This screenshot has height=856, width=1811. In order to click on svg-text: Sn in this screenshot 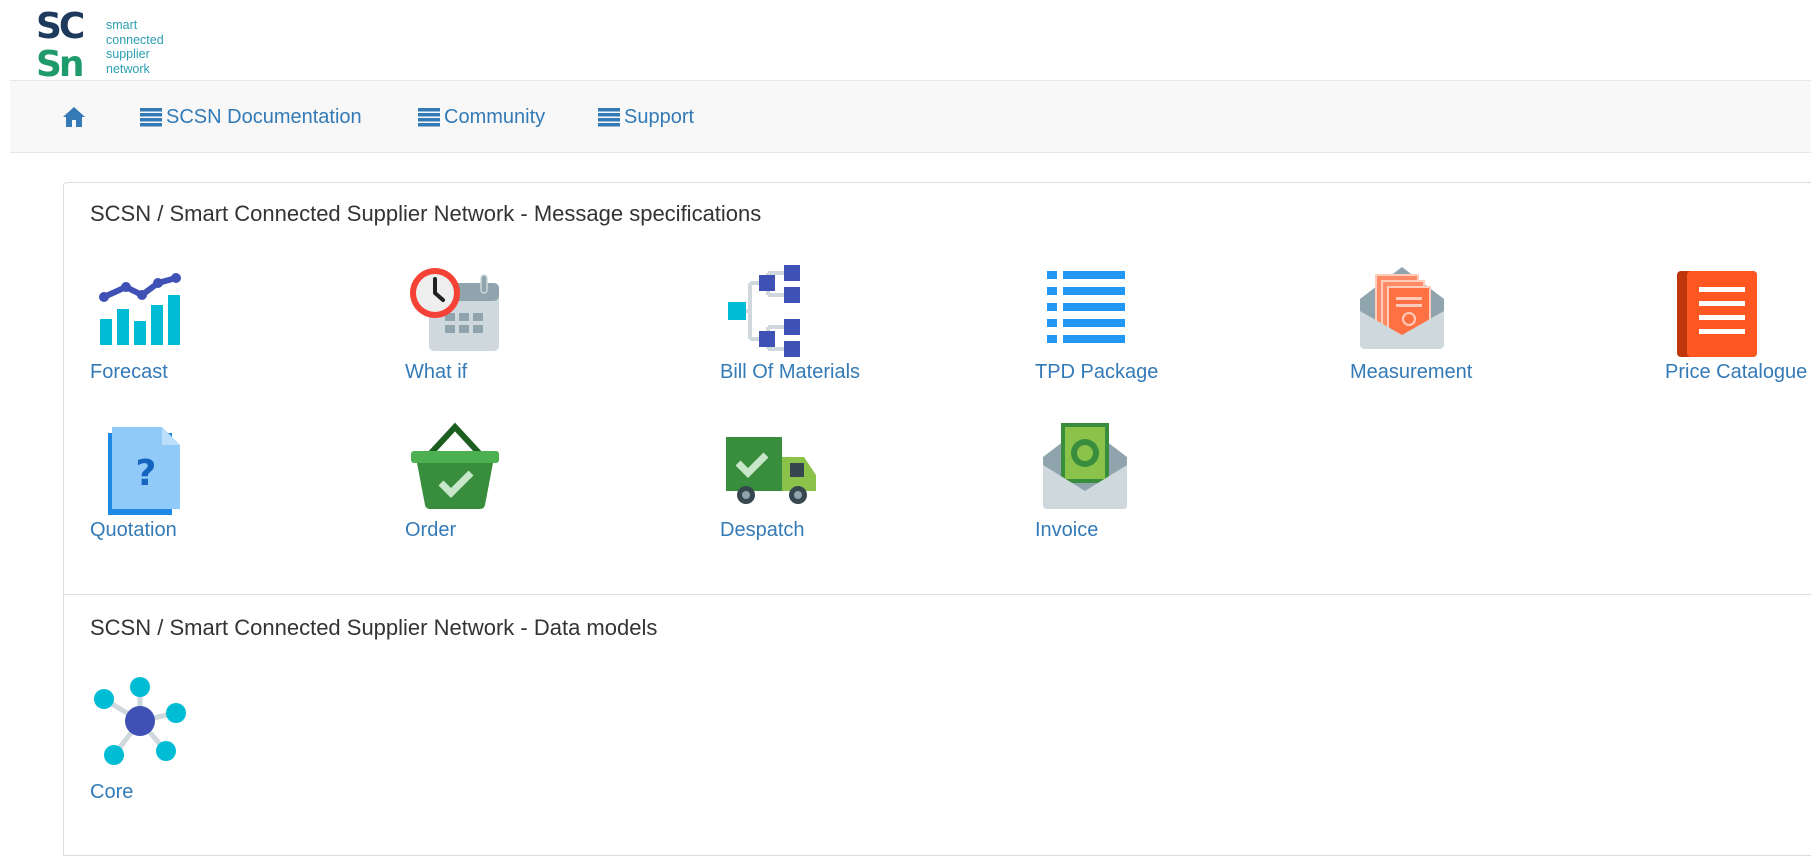, I will do `click(59, 61)`.